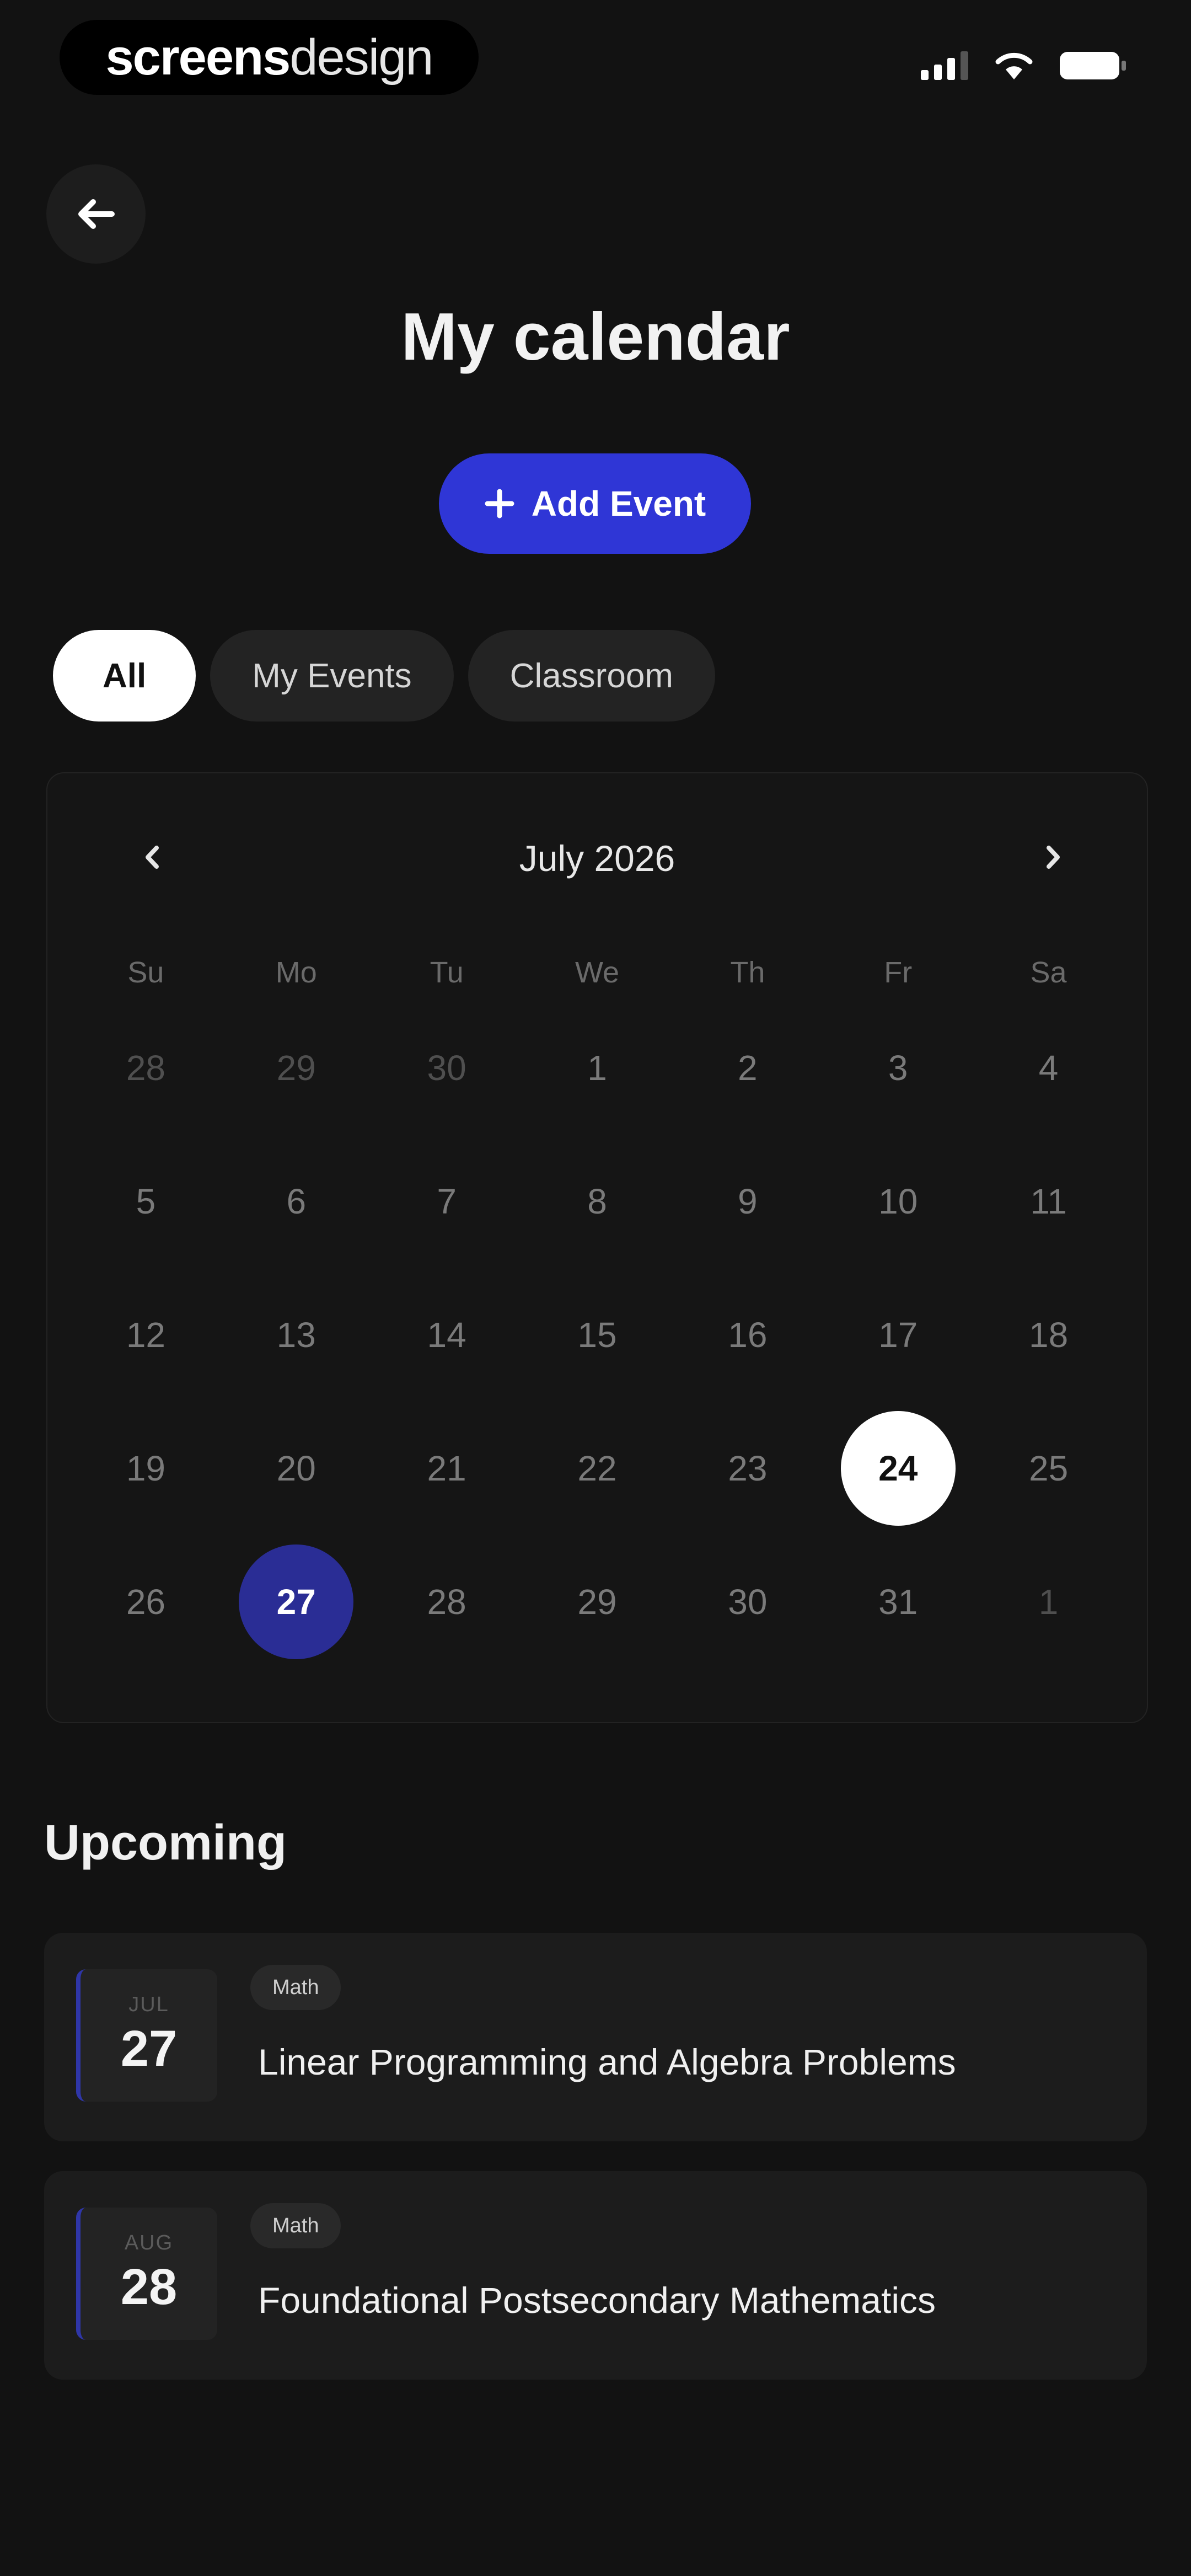 This screenshot has width=1191, height=2576. I want to click on calendar-day: 18, so click(1048, 1361).